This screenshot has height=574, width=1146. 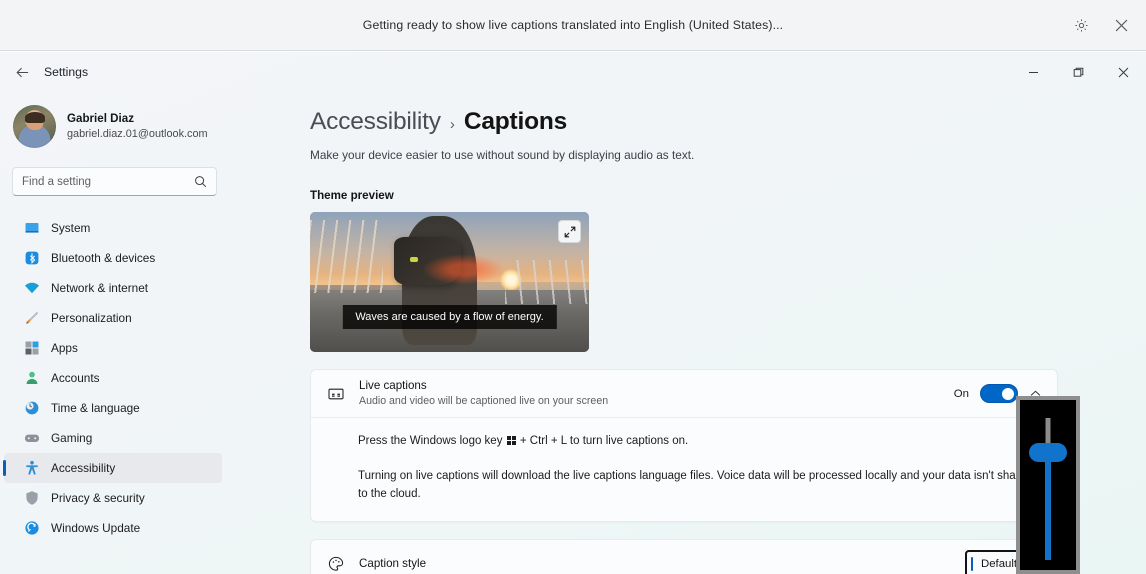 I want to click on live-captions-title: Live captions, so click(x=393, y=385).